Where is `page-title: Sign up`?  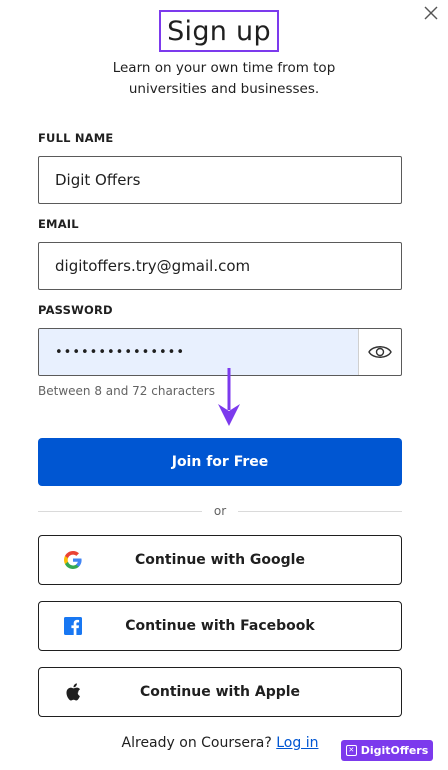
page-title: Sign up is located at coordinates (219, 31).